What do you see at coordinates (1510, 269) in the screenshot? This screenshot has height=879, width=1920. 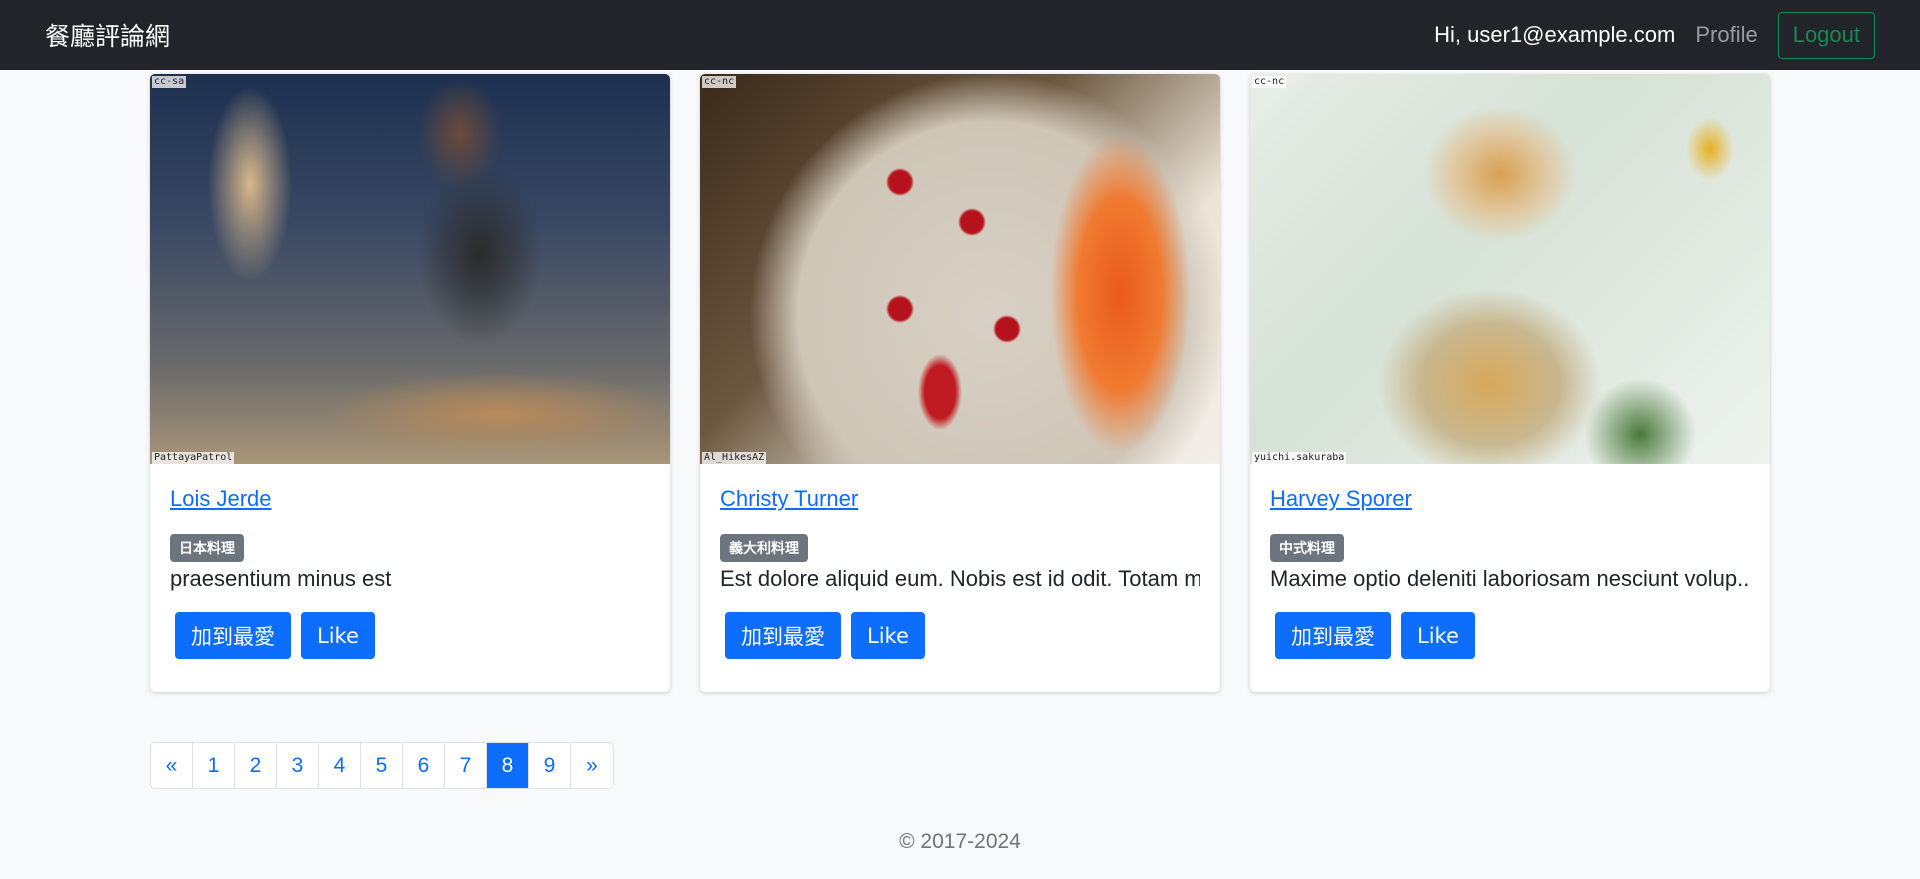 I see `restaurant-image: cc-nc yuichi.sakuraba` at bounding box center [1510, 269].